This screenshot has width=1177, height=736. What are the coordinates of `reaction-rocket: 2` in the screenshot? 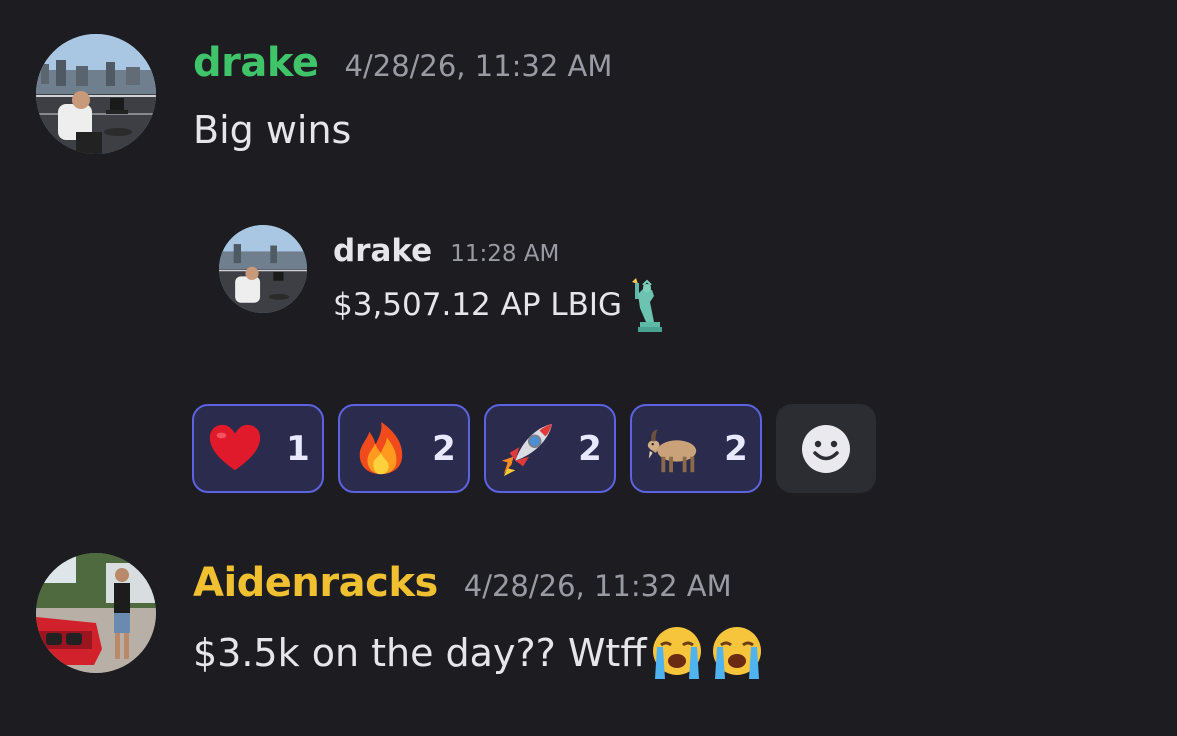 It's located at (550, 448).